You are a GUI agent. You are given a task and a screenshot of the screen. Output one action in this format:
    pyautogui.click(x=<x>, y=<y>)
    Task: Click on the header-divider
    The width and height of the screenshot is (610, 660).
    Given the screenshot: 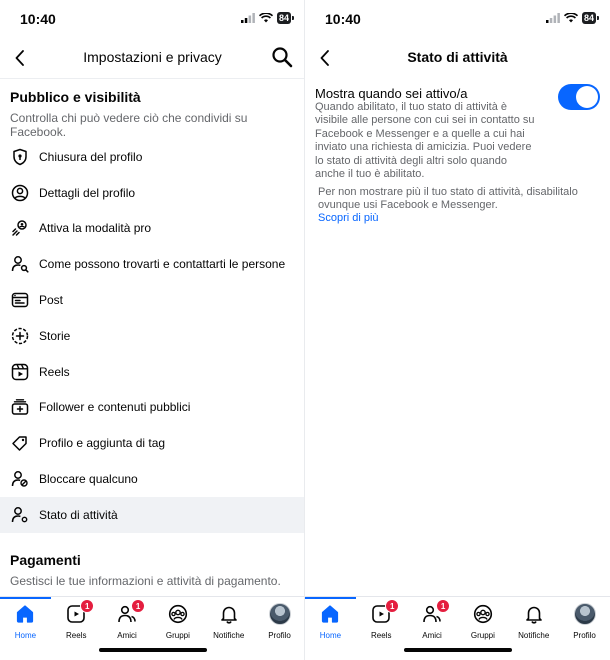 What is the action you would take?
    pyautogui.click(x=152, y=78)
    